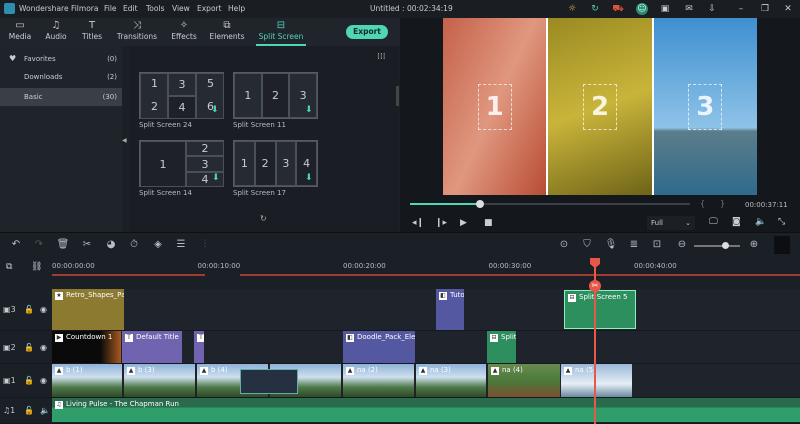 The height and width of the screenshot is (424, 800). I want to click on audio-split-icon: ⫶, so click(205, 244).